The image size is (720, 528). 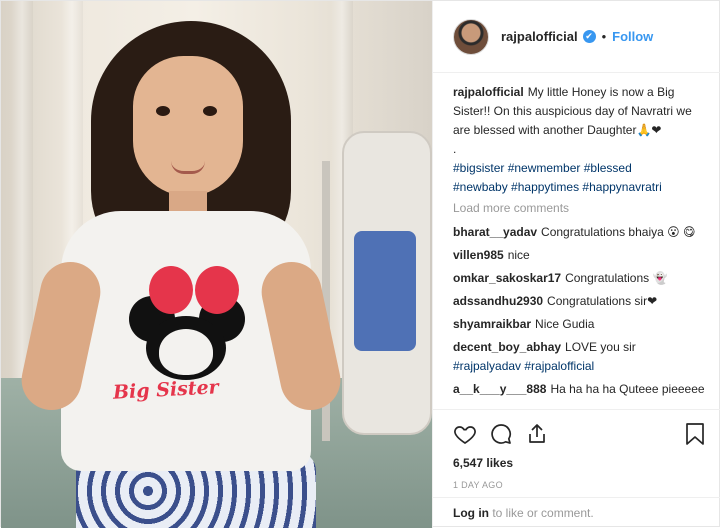 I want to click on comment-username: bharat__yadav, so click(x=495, y=232).